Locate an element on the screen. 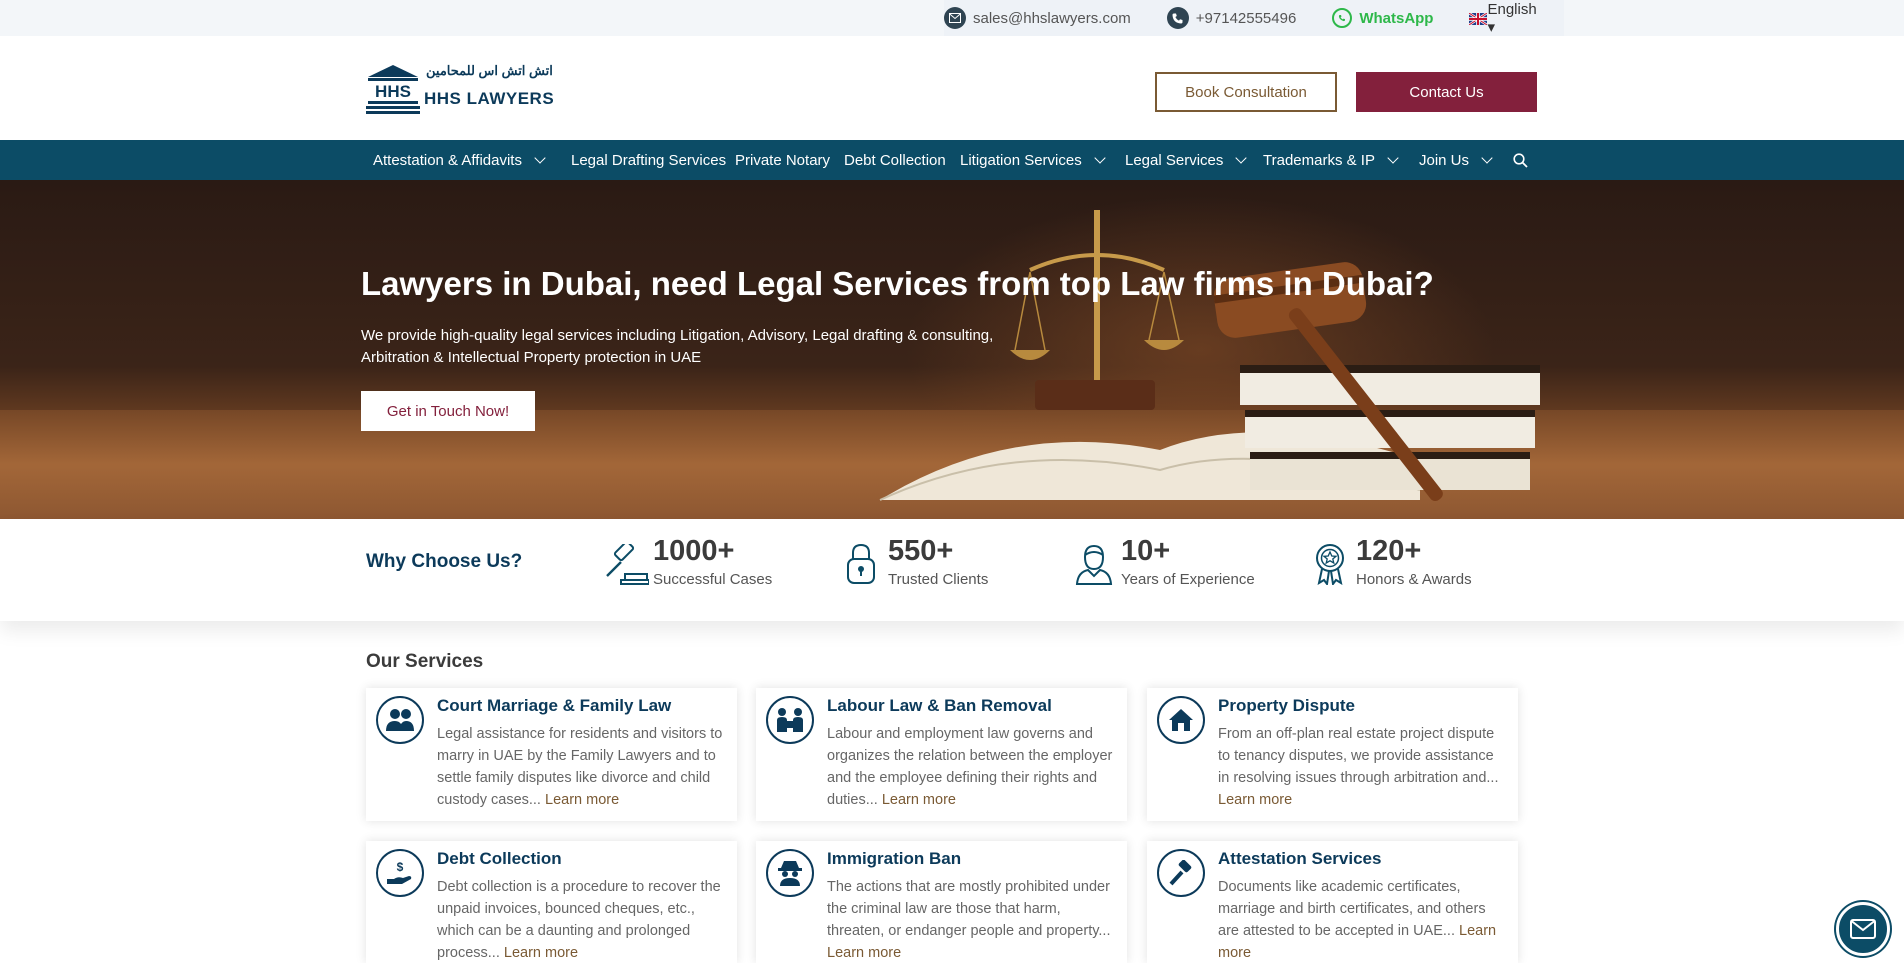 The width and height of the screenshot is (1904, 963). site-logo: HHS اتش اتش اس للمحامين HHS LAWYERS is located at coordinates (460, 89).